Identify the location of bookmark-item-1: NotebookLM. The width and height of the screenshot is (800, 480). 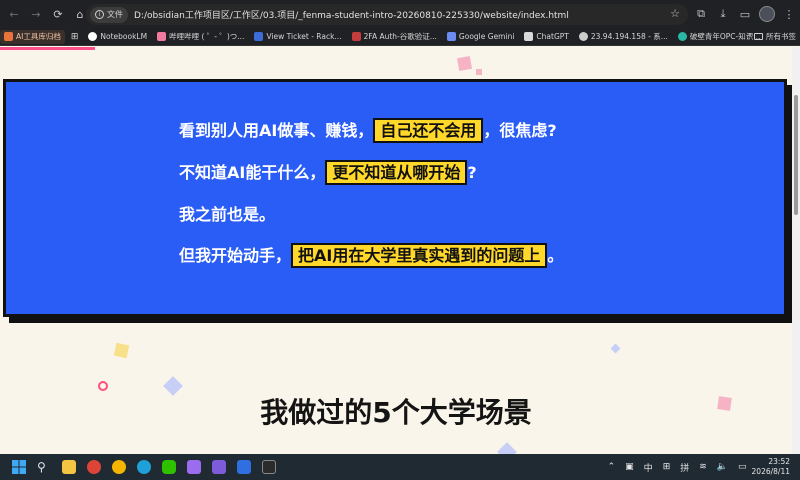
(117, 37).